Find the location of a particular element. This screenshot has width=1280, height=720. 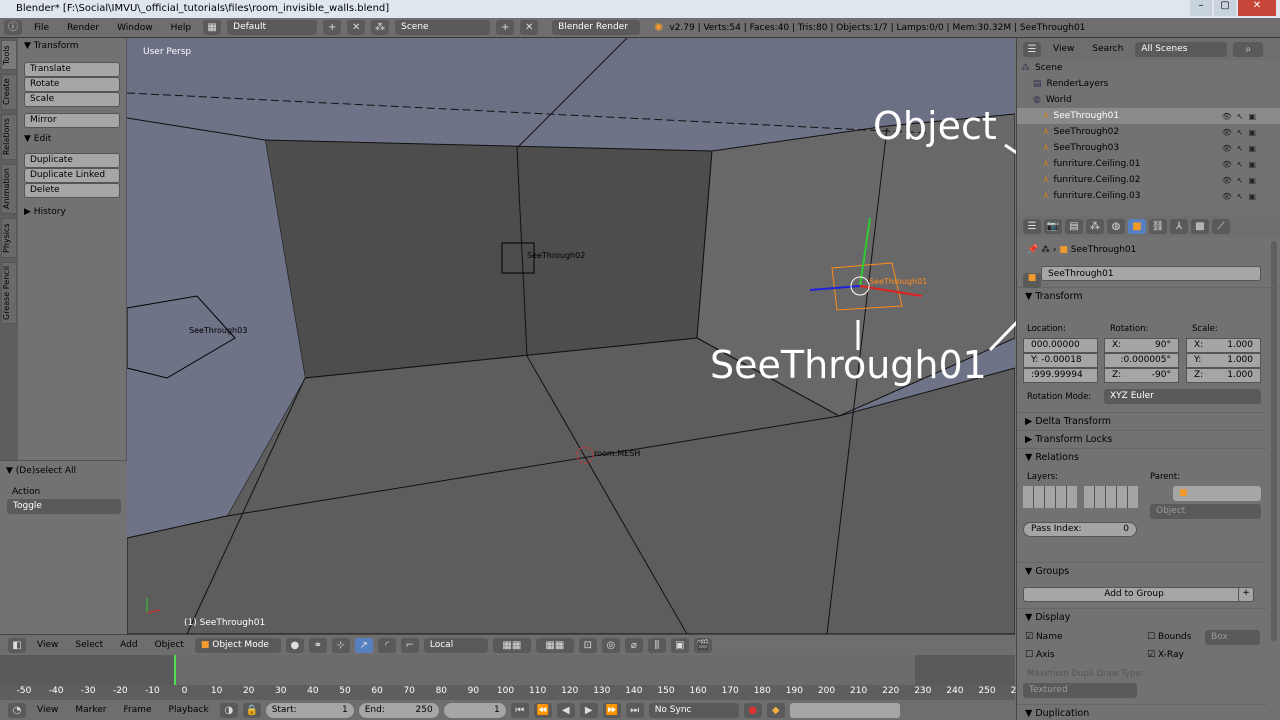

scale-z-field: Z: 1.000 is located at coordinates (1223, 375).